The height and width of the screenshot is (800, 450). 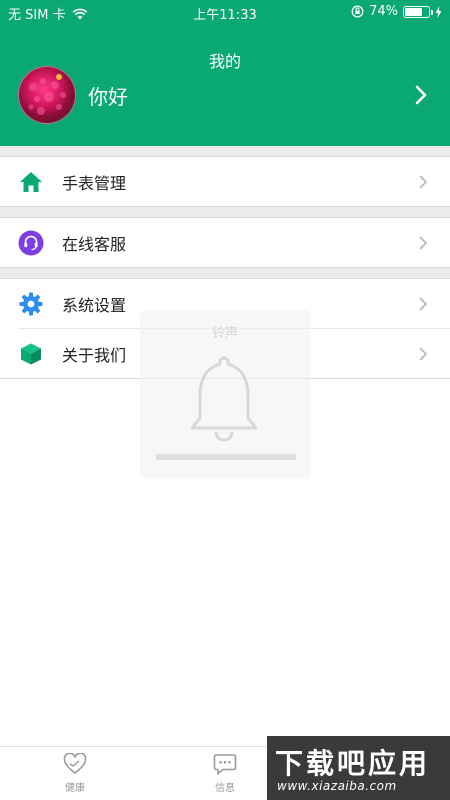 I want to click on gear-icon, so click(x=31, y=304).